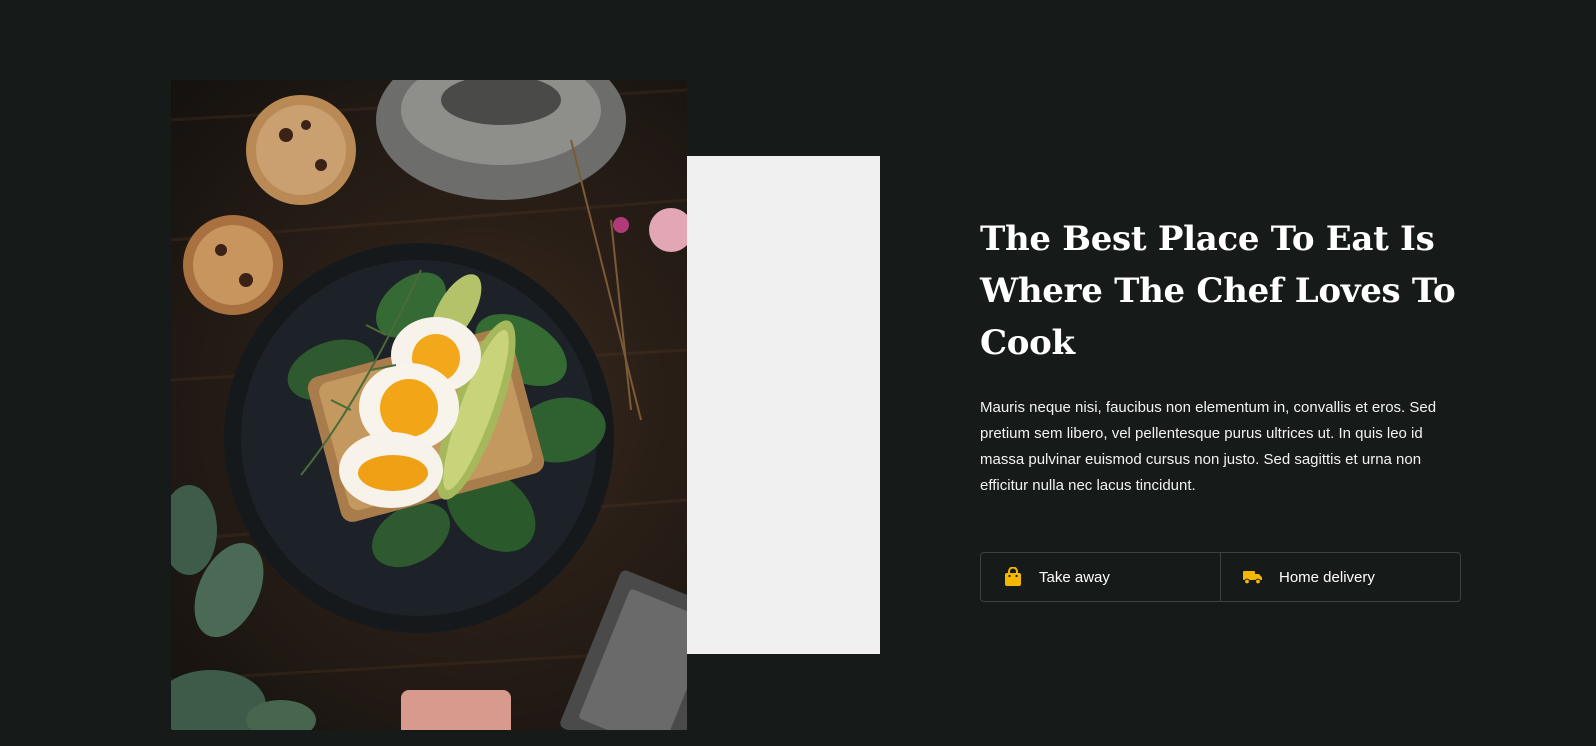 The width and height of the screenshot is (1596, 746). What do you see at coordinates (1013, 577) in the screenshot?
I see `shopping-bag-icon` at bounding box center [1013, 577].